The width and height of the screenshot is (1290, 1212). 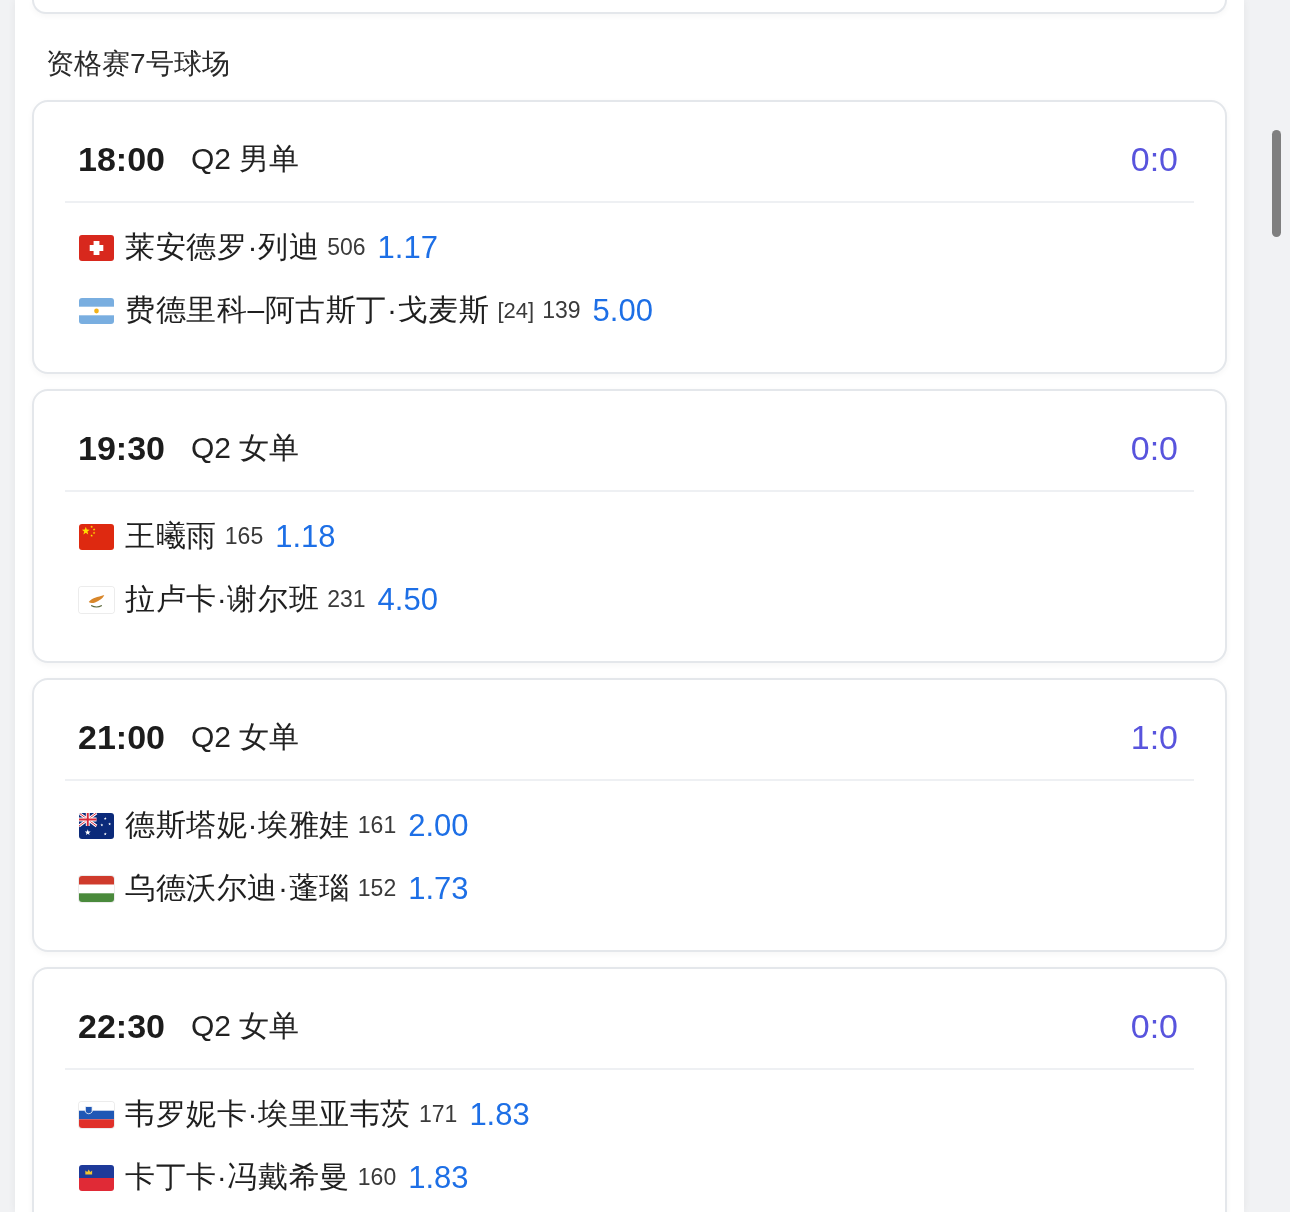 I want to click on cypriot-flag-icon, so click(x=96, y=599).